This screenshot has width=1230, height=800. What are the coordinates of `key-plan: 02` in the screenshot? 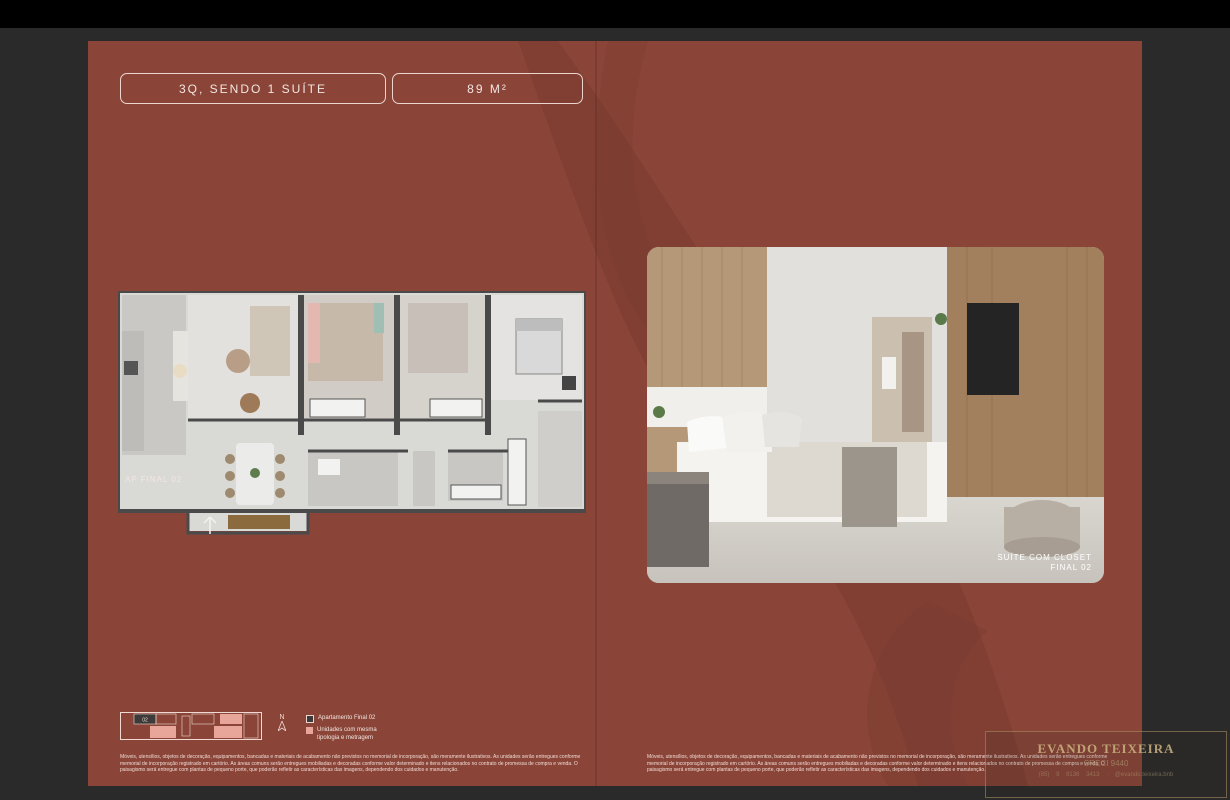 It's located at (191, 728).